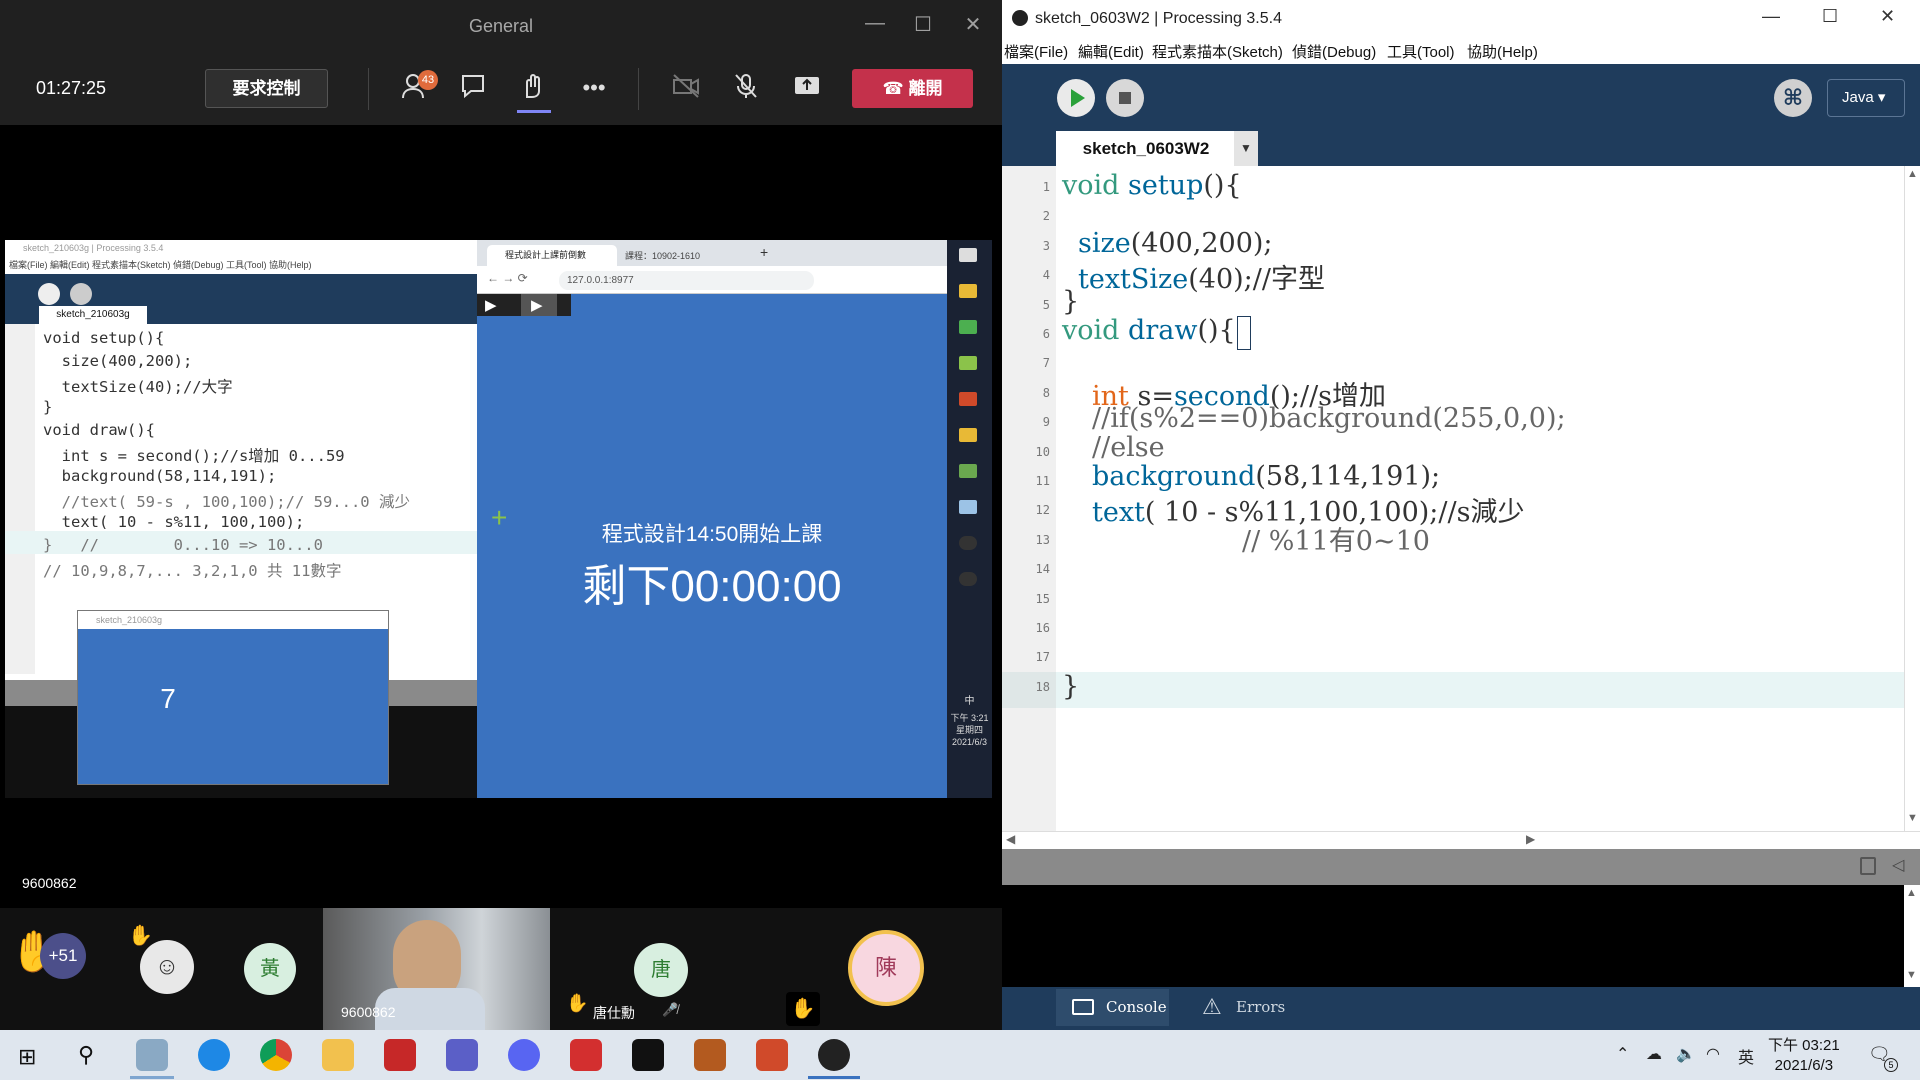  Describe the element at coordinates (1244, 333) in the screenshot. I see `bracket-match-box` at that location.